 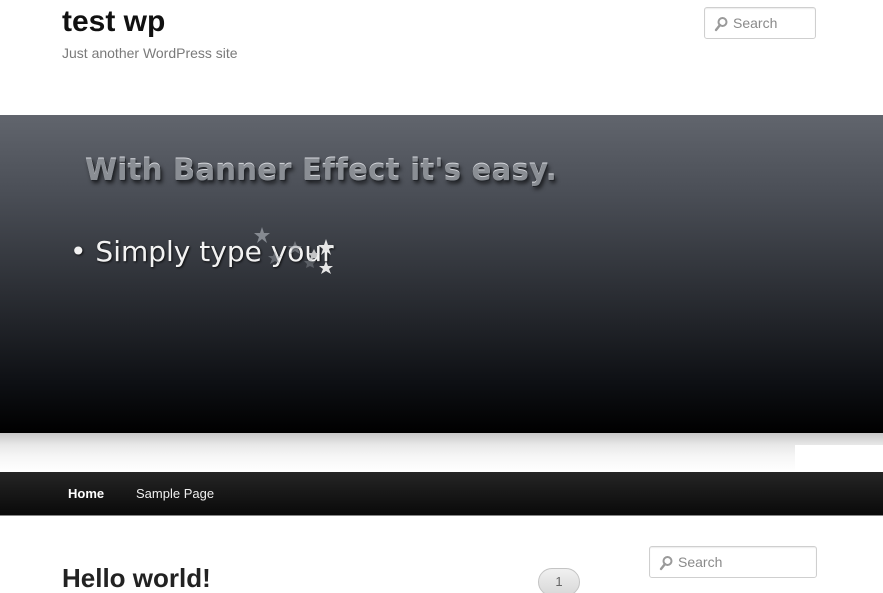 What do you see at coordinates (150, 53) in the screenshot?
I see `site-description: Just another WordPress site` at bounding box center [150, 53].